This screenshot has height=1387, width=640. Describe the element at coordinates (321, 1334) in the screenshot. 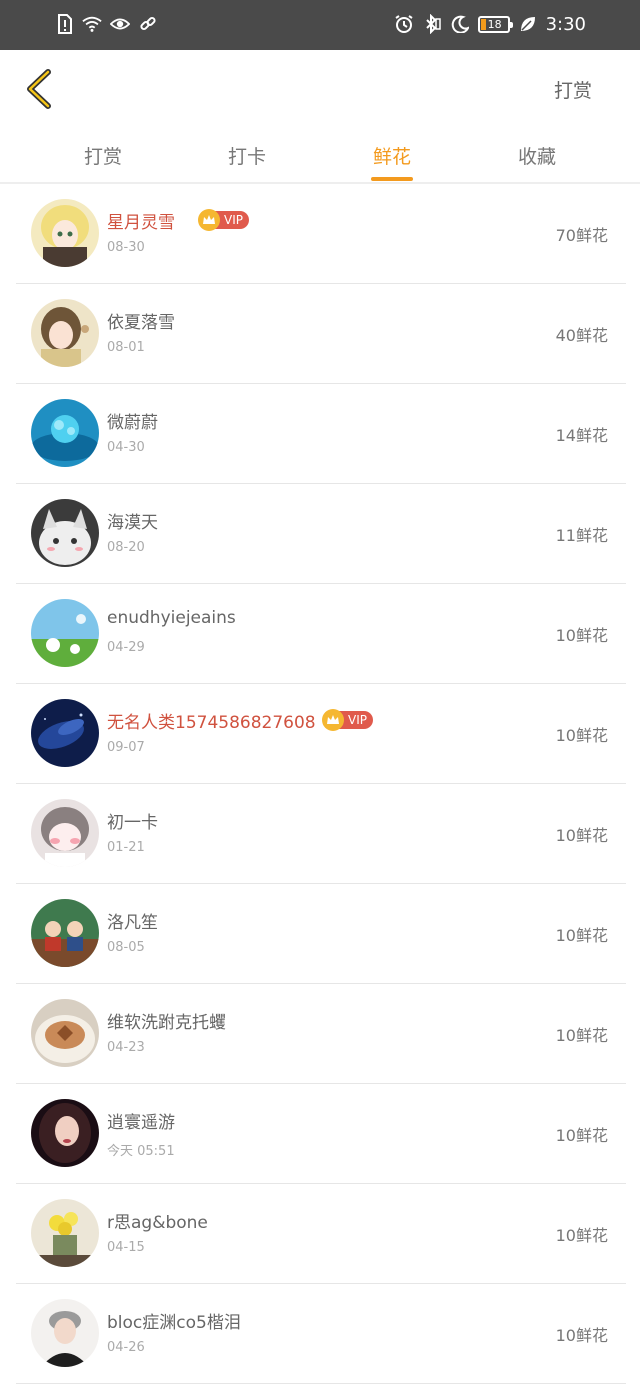

I see `list-item: bloc症渊co5楷泪 04-26 10鲜花` at that location.